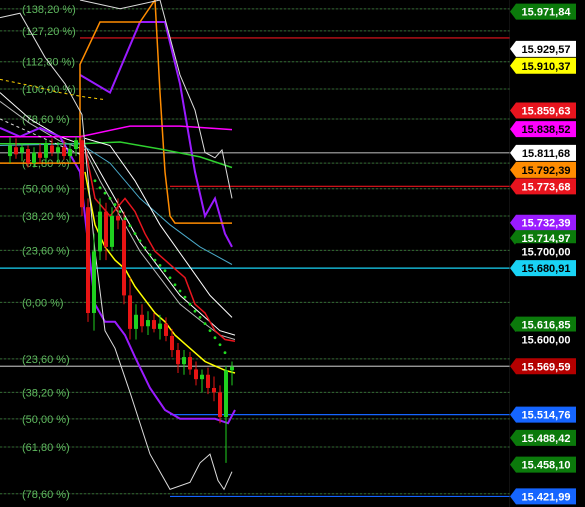 The width and height of the screenshot is (585, 507). I want to click on price-tag-label: 15.700,00, so click(546, 252).